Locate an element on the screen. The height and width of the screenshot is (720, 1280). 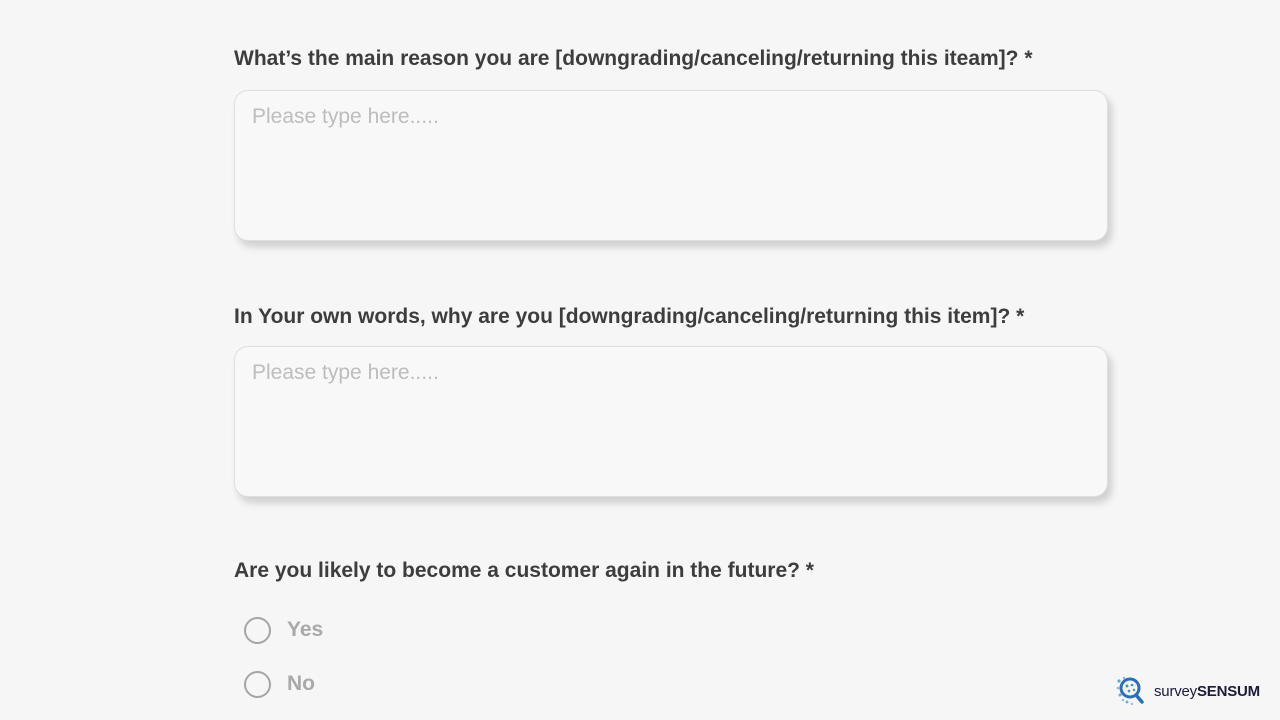
surveysensum-logo: surveySENSUM is located at coordinates (1188, 691).